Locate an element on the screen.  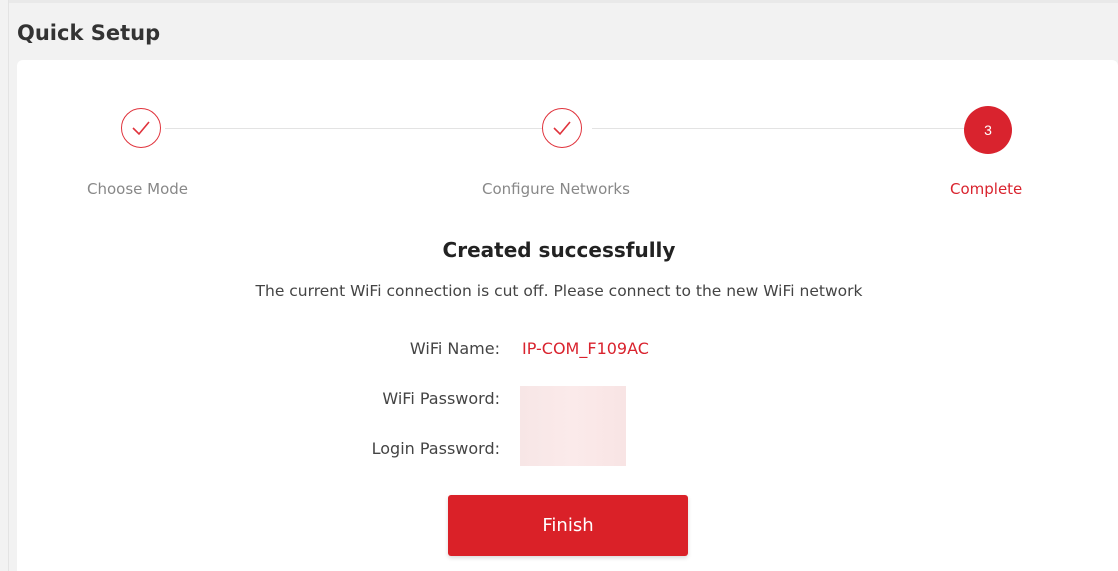
wifi-name-value: IP-COM_F109AC is located at coordinates (585, 348).